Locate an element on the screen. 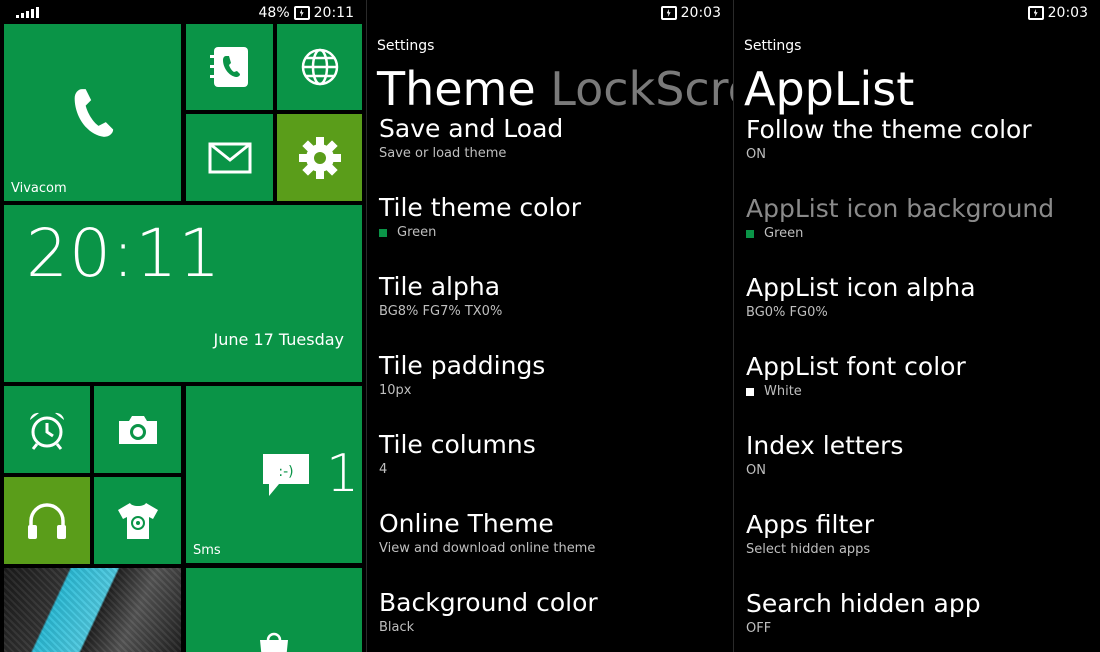 The width and height of the screenshot is (1100, 652). setting-subtitle: BG0% FG0% is located at coordinates (787, 312).